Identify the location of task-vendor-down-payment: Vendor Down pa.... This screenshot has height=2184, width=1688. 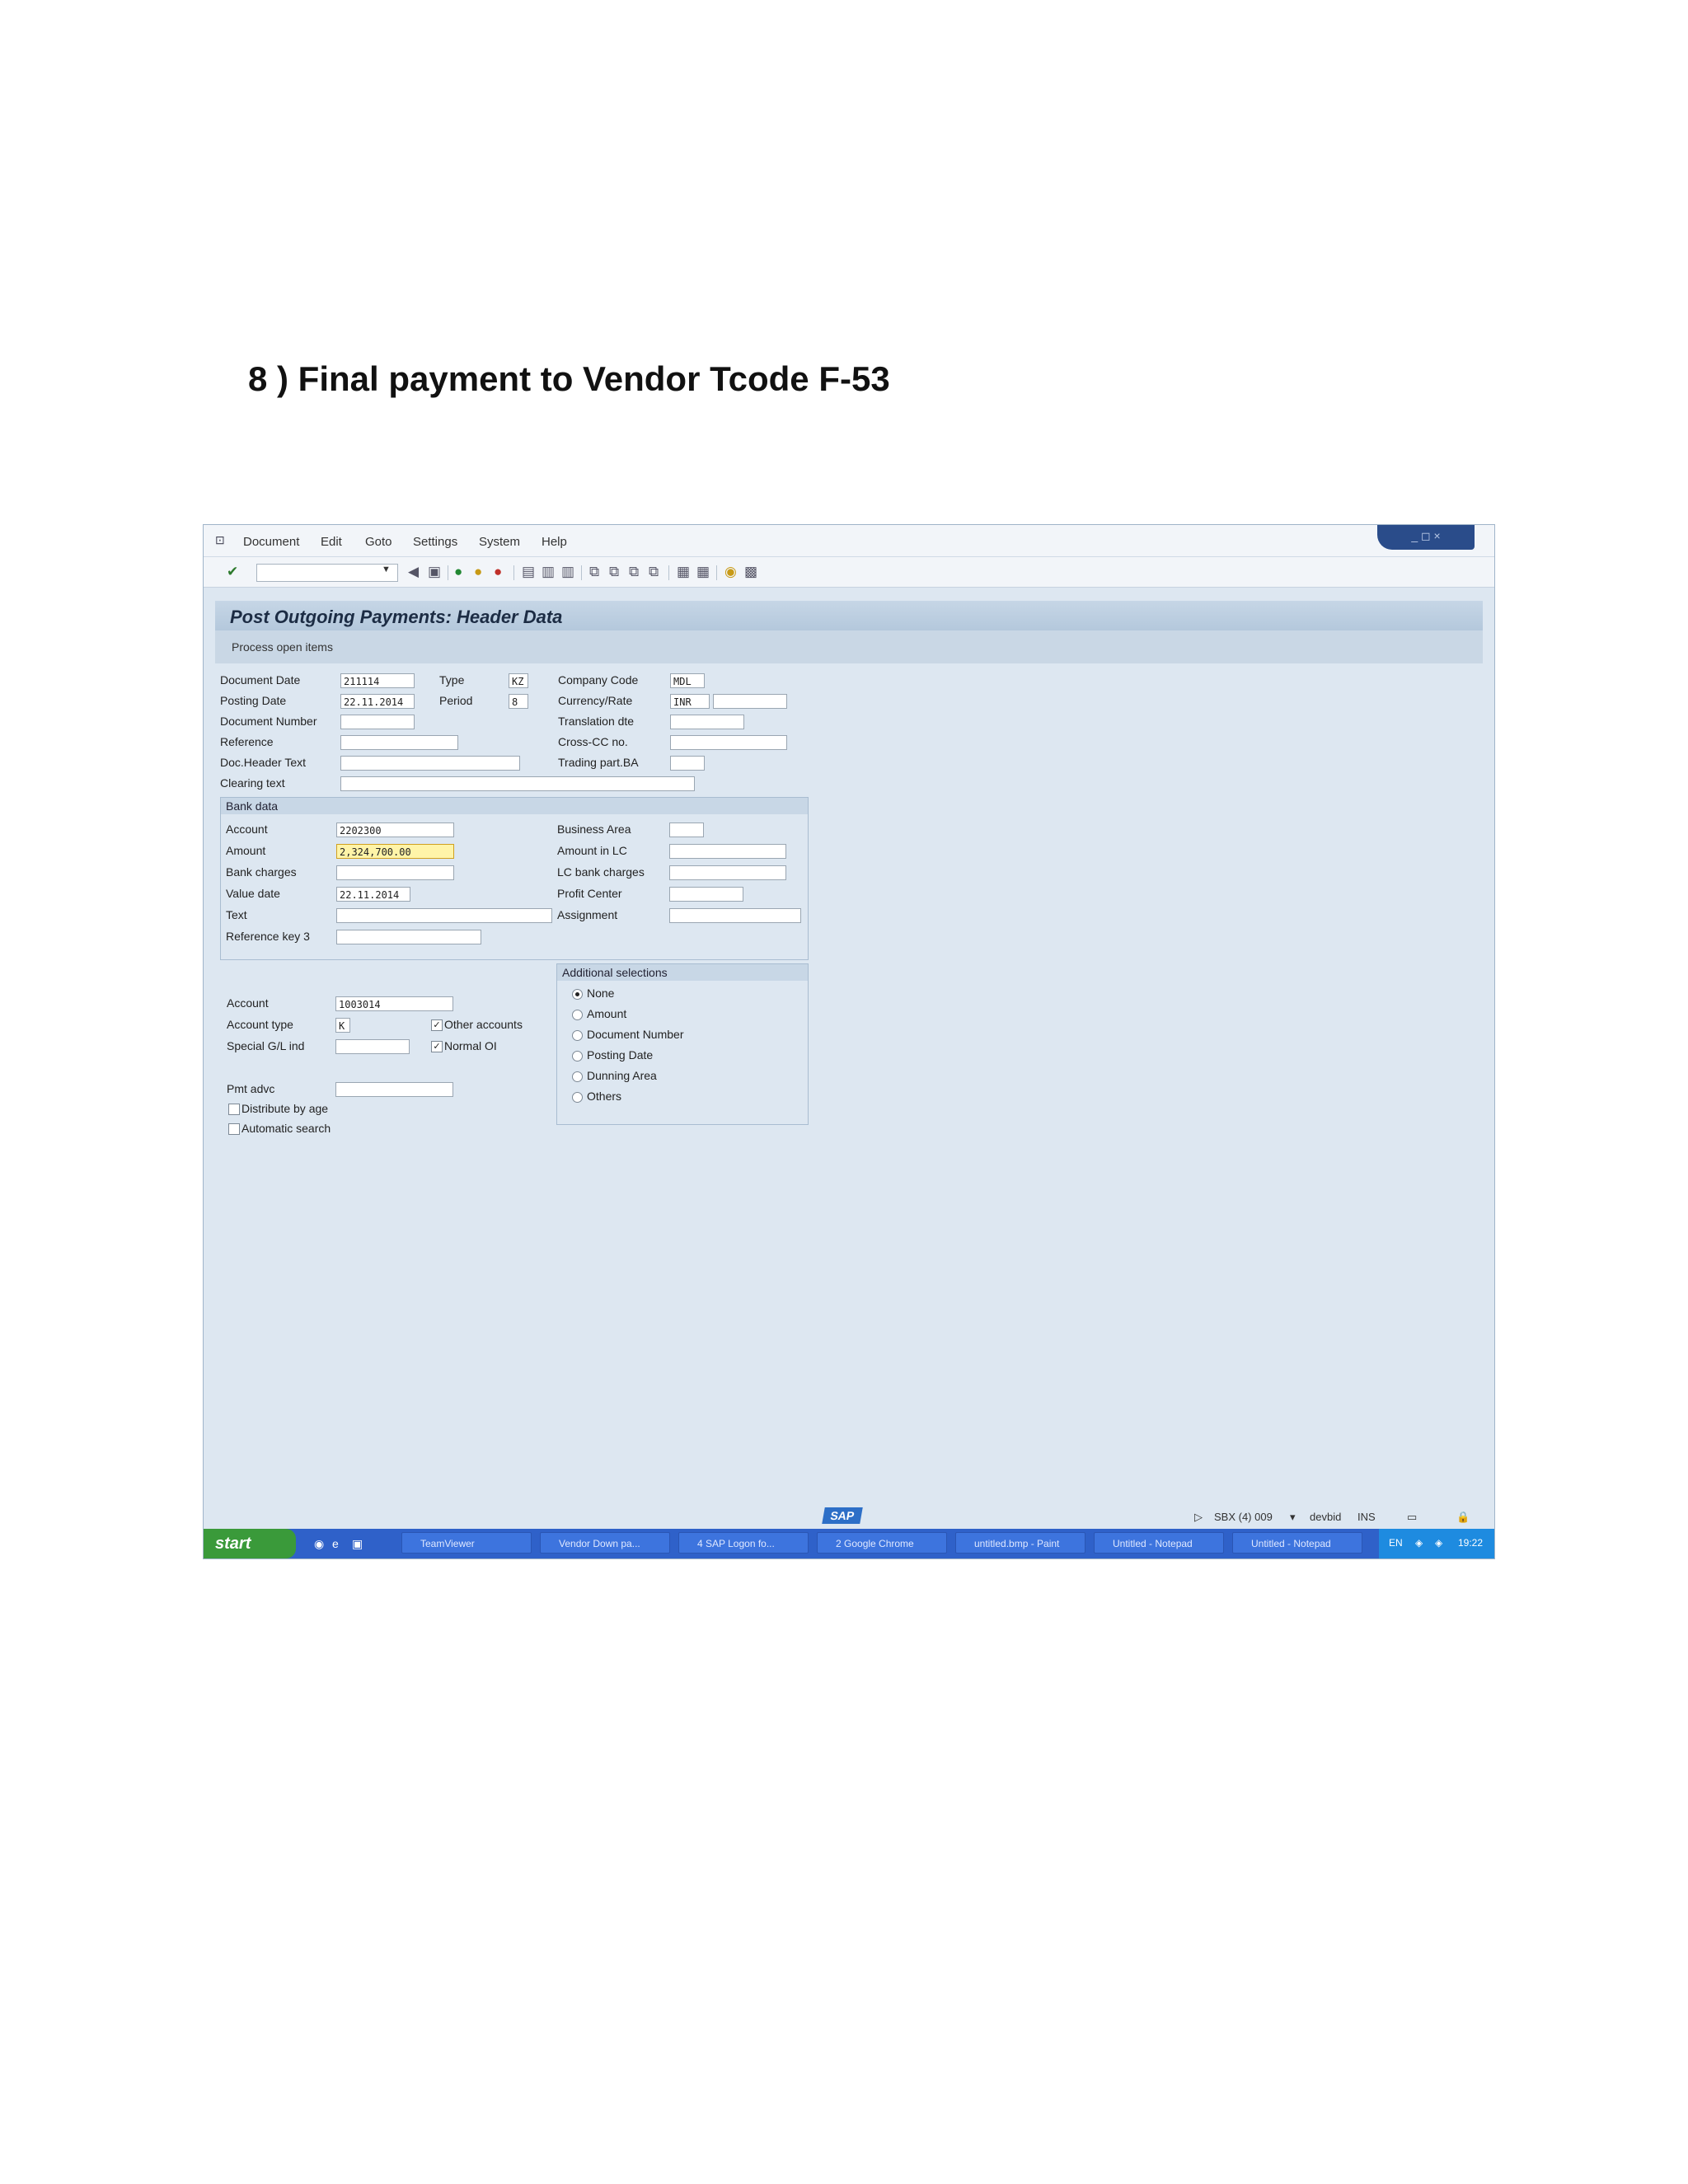
(605, 1543).